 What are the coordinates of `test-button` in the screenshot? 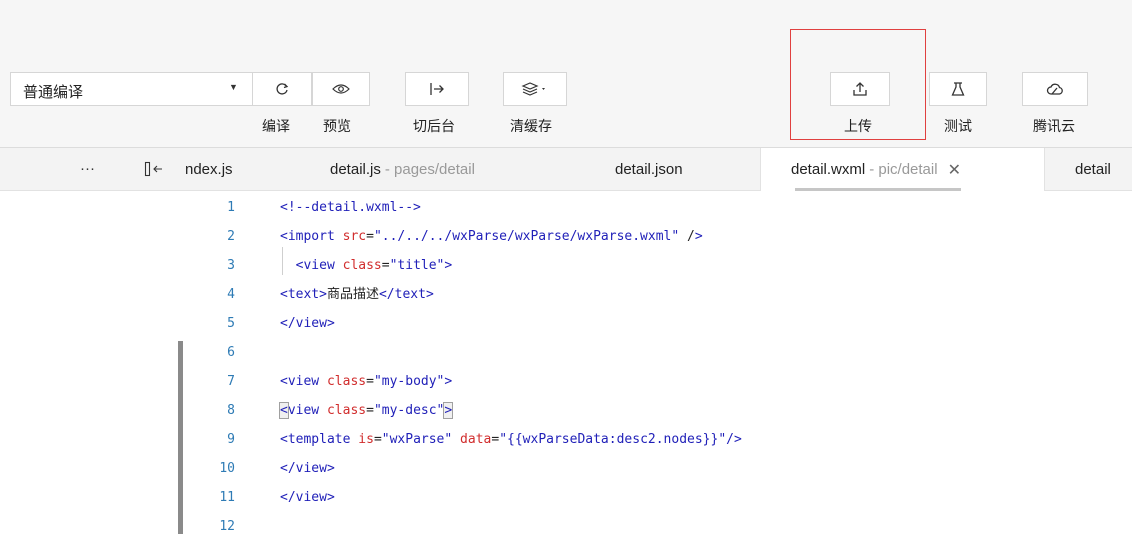 It's located at (958, 89).